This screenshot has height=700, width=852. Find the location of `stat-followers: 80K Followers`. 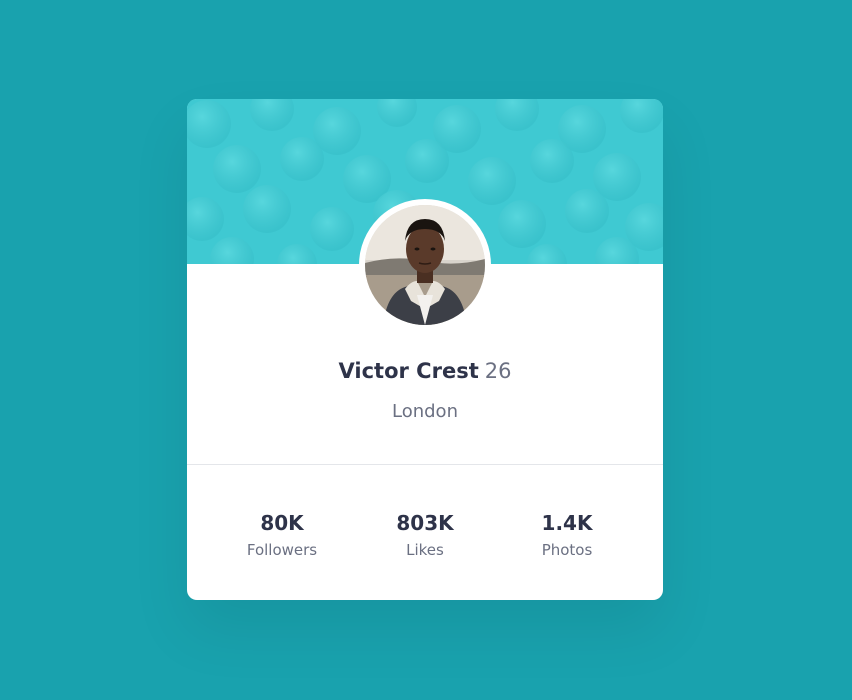

stat-followers: 80K Followers is located at coordinates (282, 534).